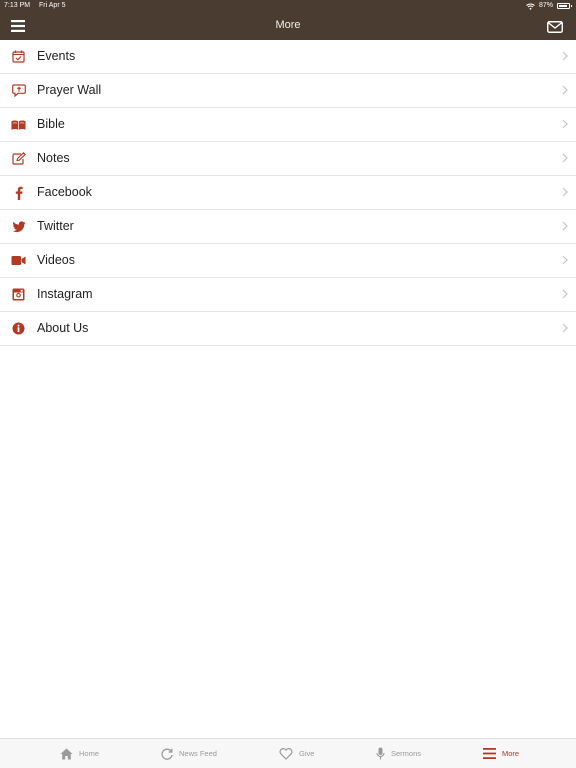  Describe the element at coordinates (288, 159) in the screenshot. I see `menu-item-notes: Notes` at that location.